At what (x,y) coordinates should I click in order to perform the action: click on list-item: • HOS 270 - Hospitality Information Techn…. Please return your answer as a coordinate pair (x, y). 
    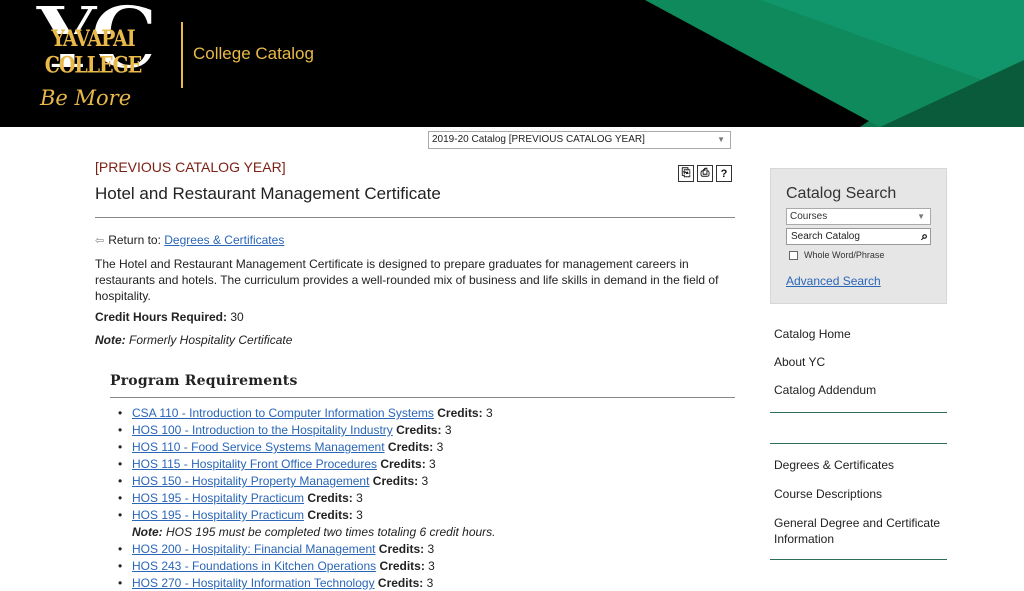
    Looking at the image, I should click on (276, 583).